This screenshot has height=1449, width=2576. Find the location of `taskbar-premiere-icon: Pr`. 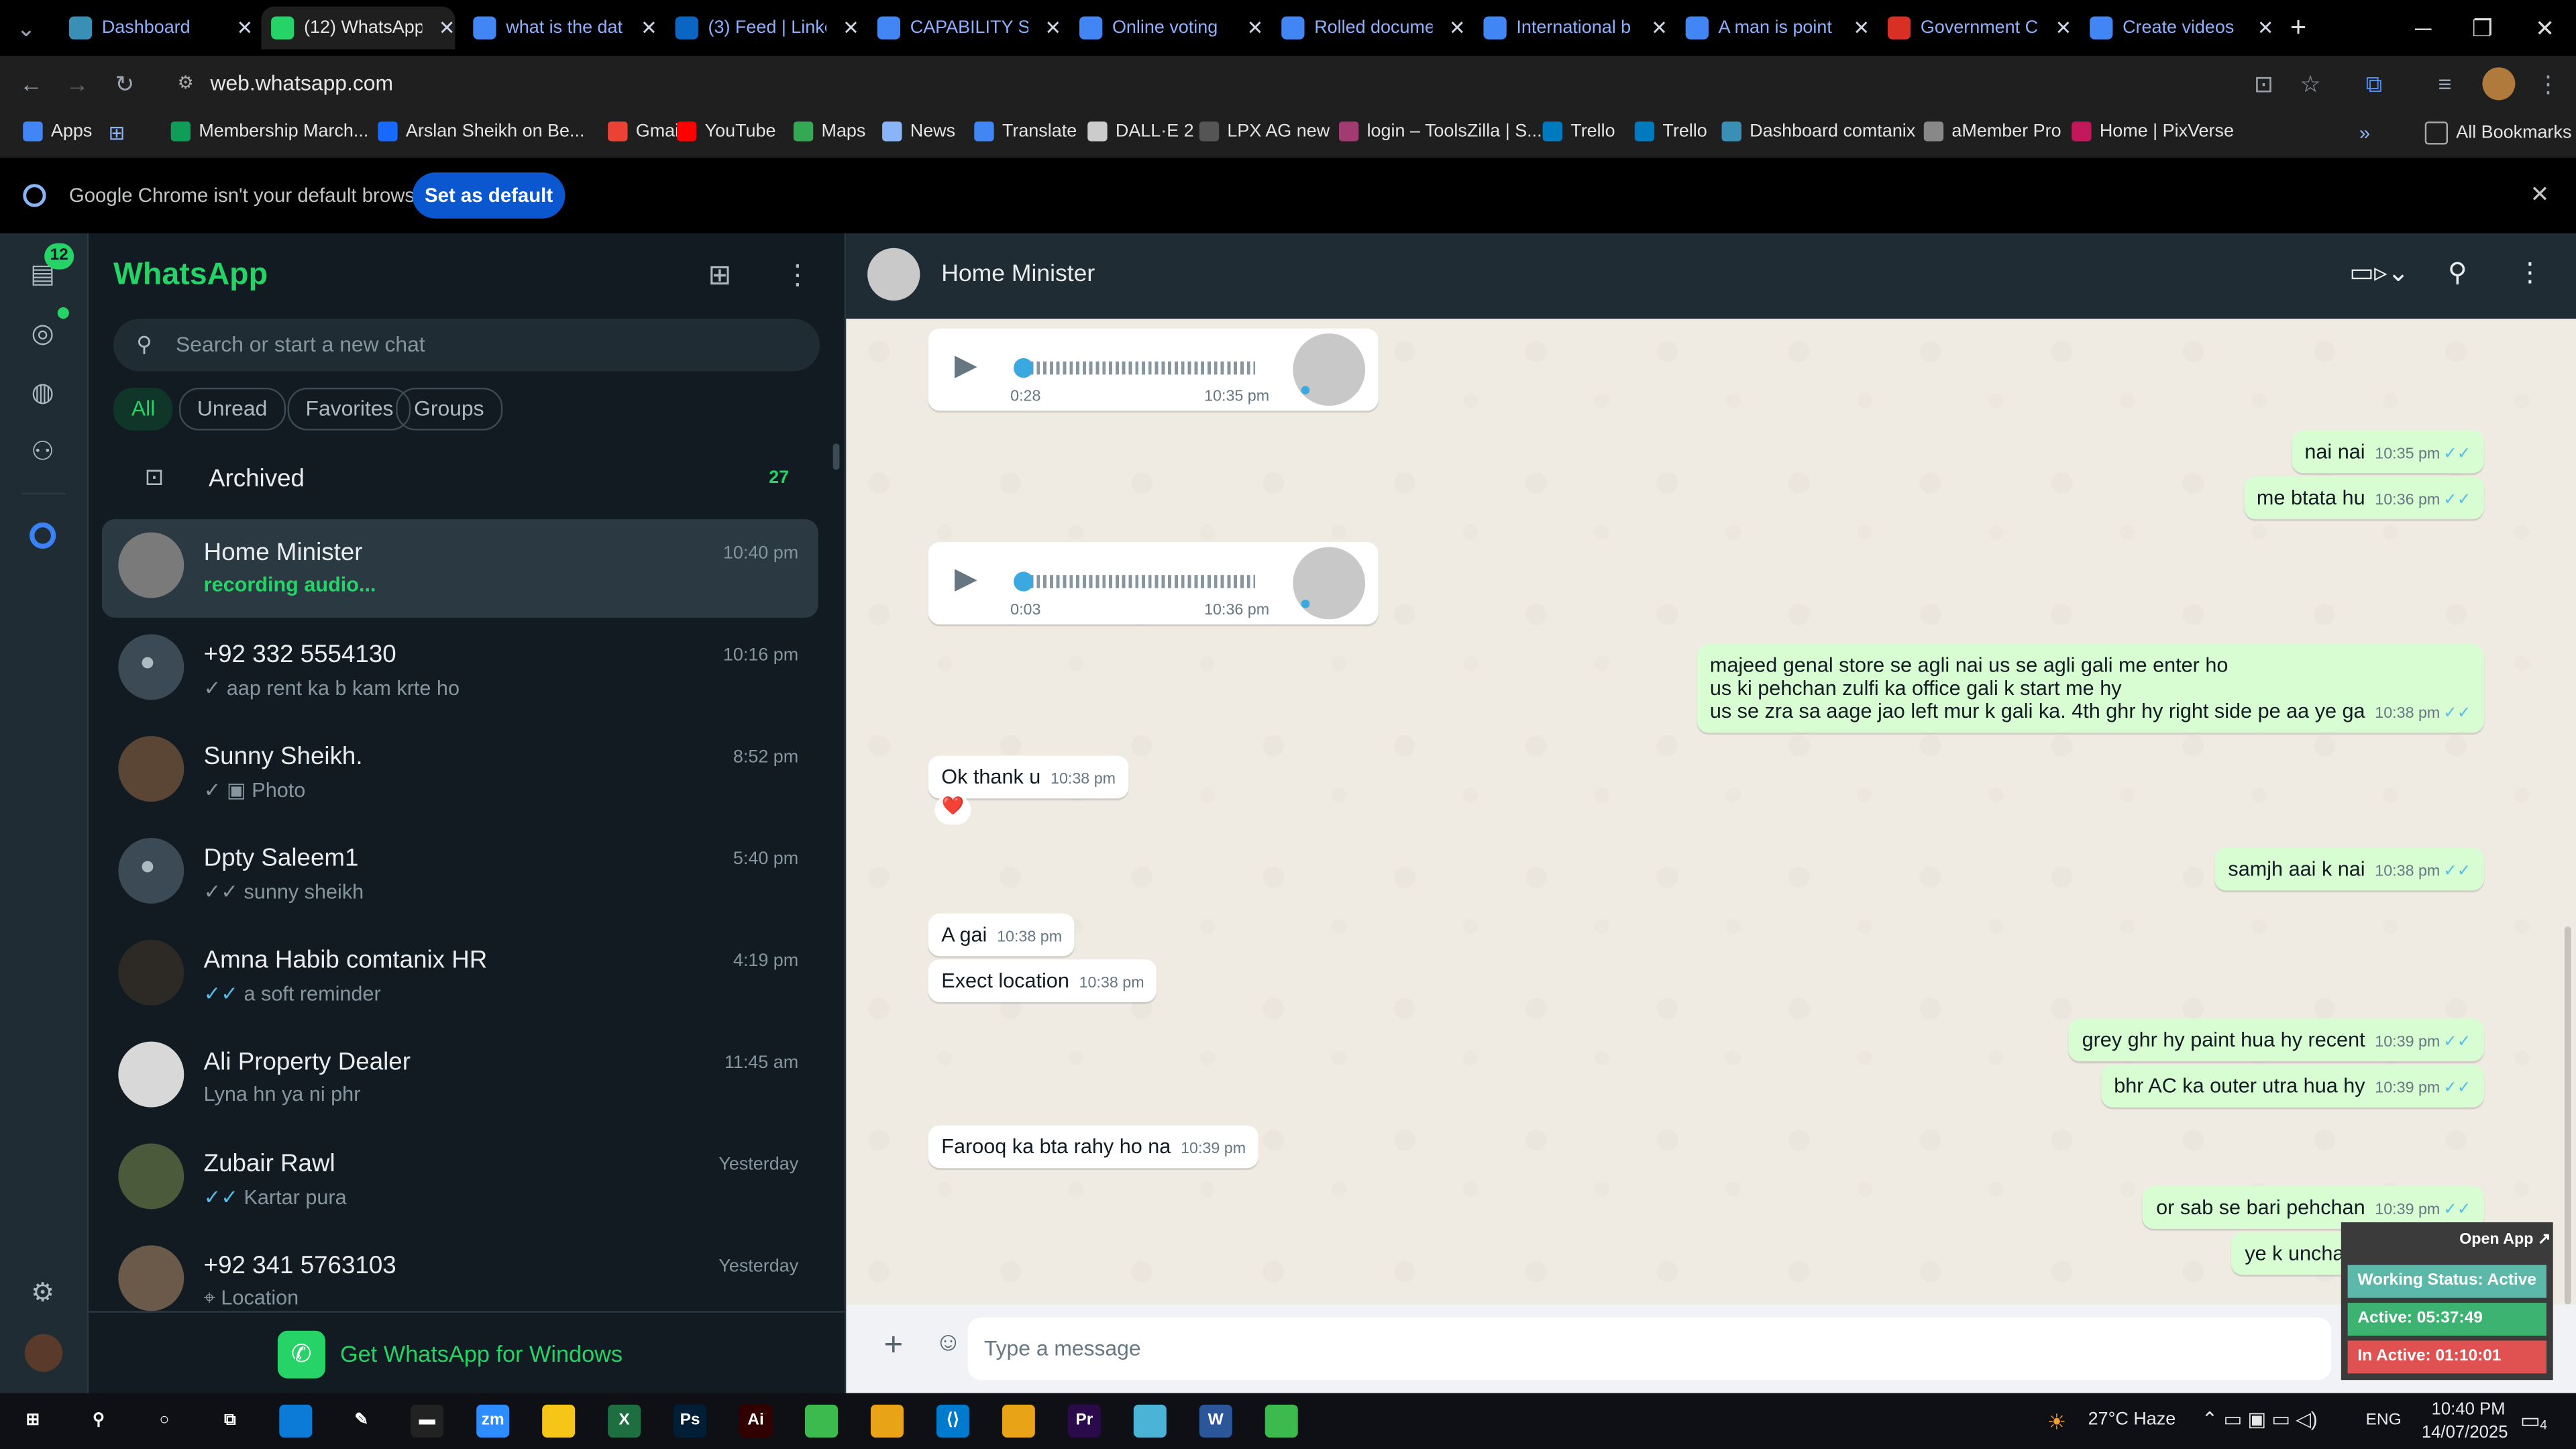

taskbar-premiere-icon: Pr is located at coordinates (1084, 1421).